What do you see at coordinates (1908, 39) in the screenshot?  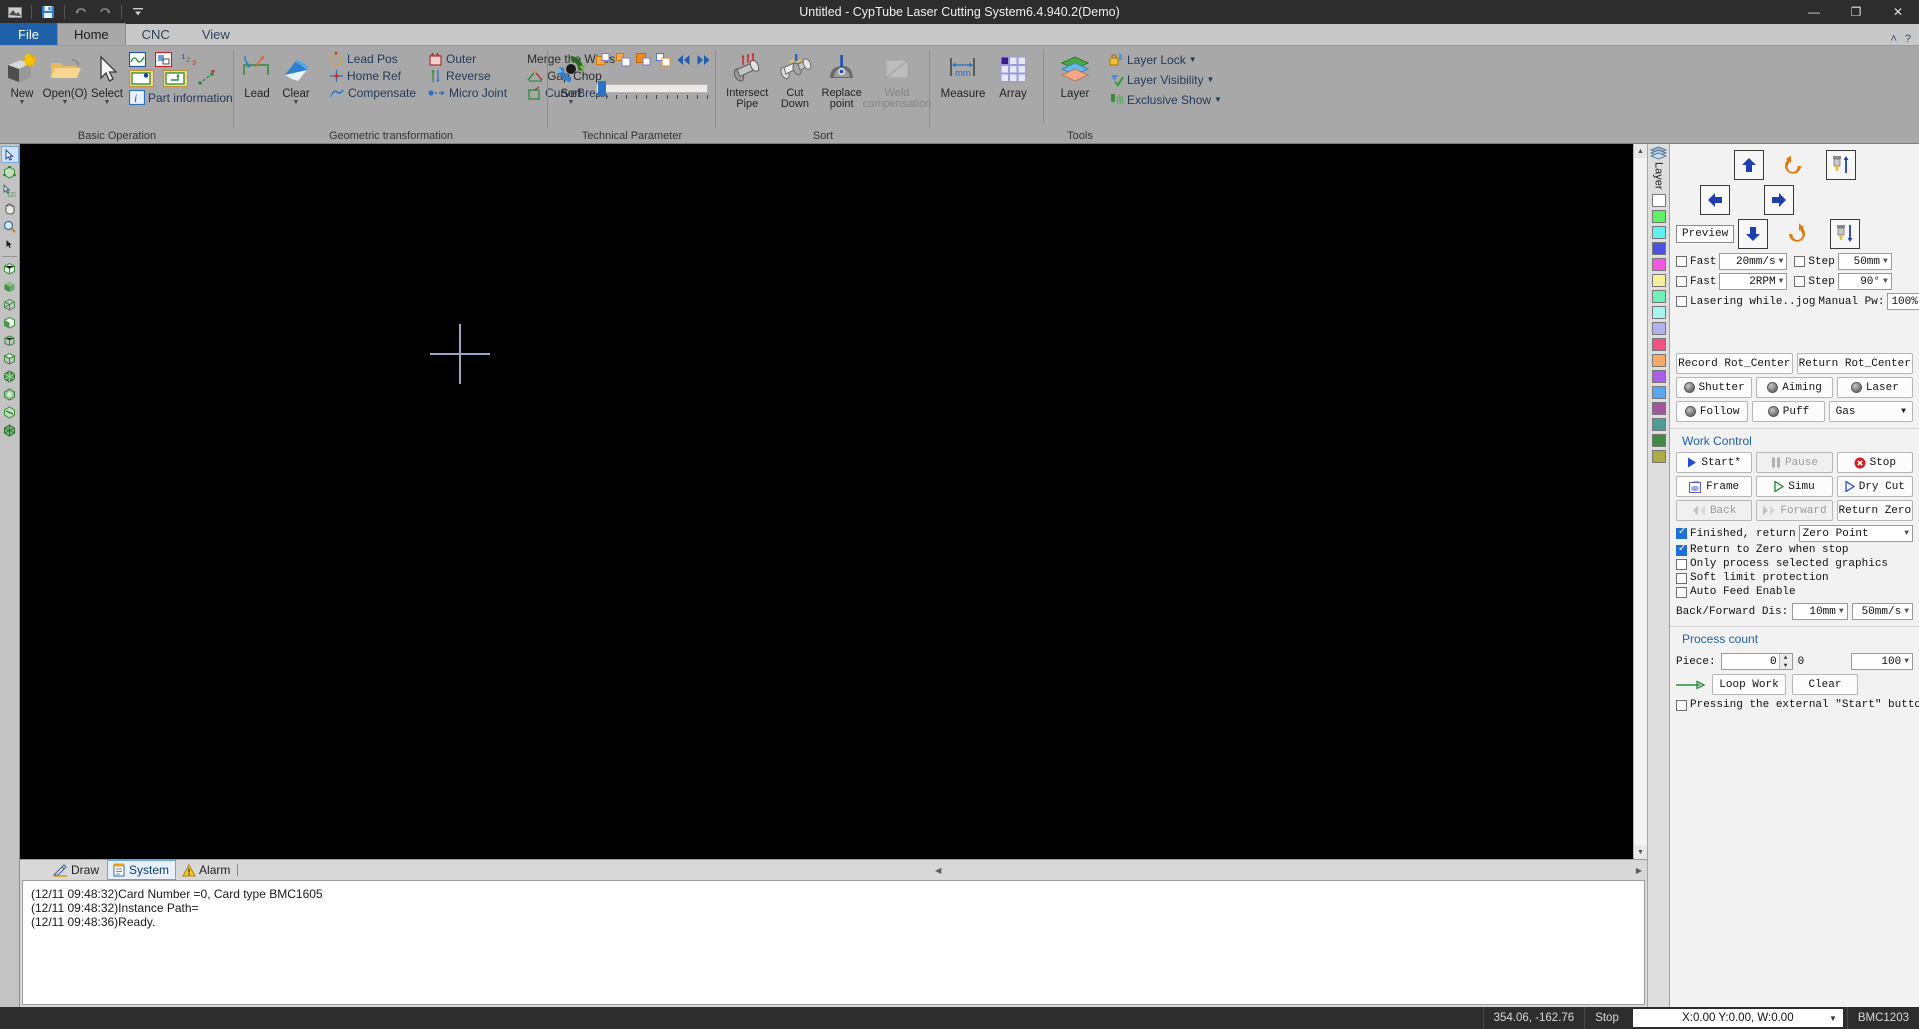 I see `help-icon: ?` at bounding box center [1908, 39].